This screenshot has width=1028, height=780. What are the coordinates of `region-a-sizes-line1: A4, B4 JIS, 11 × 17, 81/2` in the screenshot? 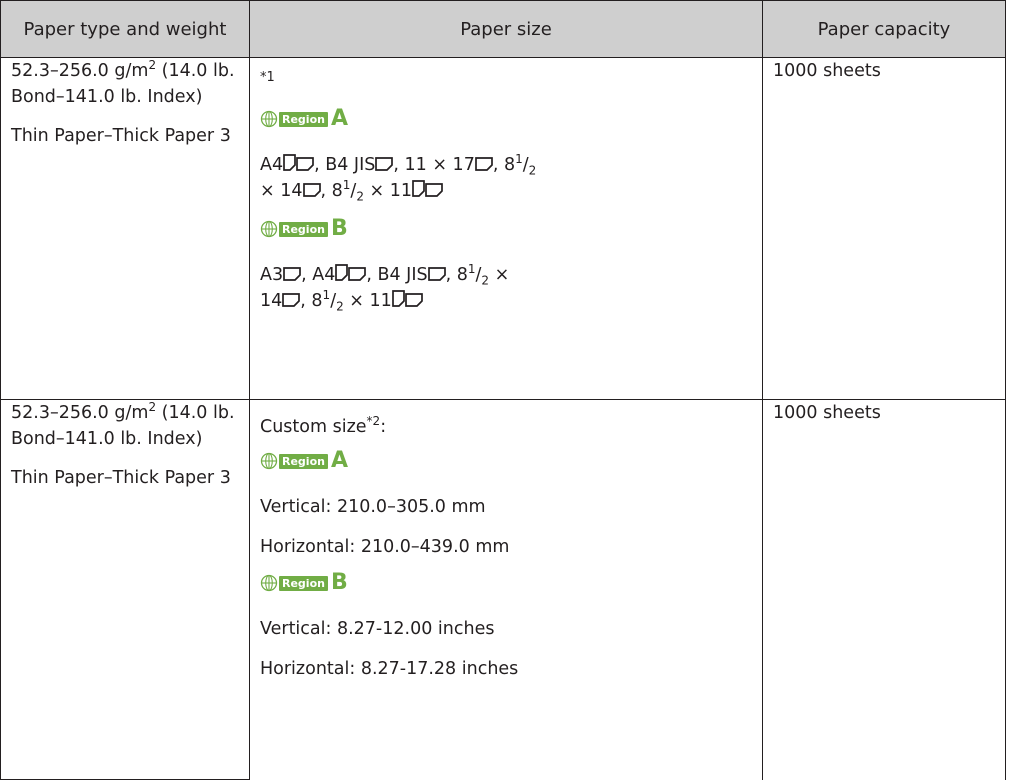 It's located at (398, 165).